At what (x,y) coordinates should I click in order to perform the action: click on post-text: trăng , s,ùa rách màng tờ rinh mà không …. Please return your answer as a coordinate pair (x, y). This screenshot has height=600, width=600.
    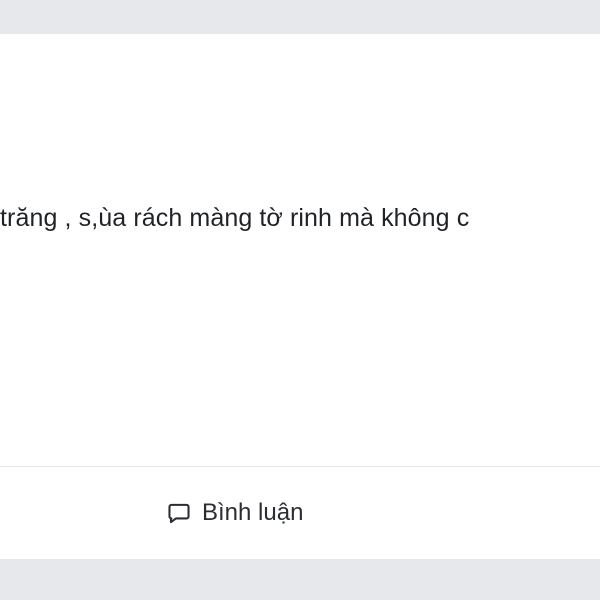
    Looking at the image, I should click on (235, 218).